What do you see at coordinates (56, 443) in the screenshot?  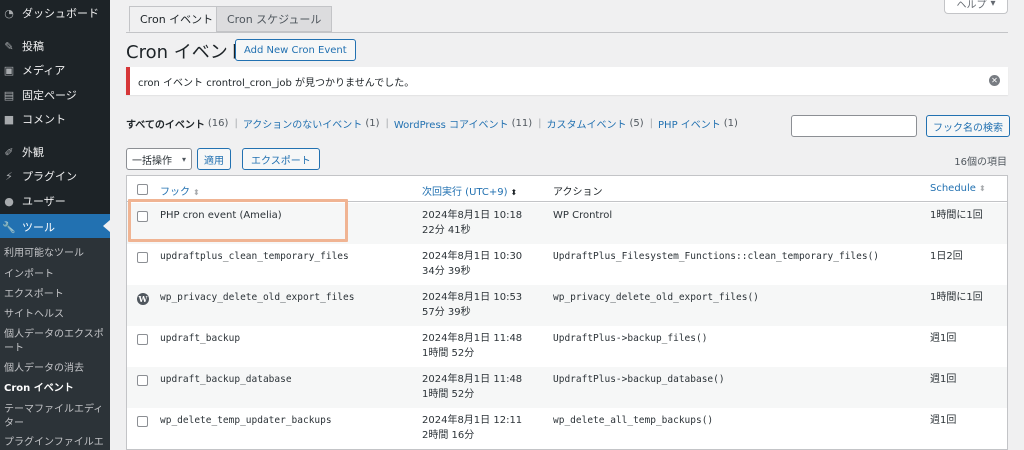 I see `submenu-plugin-file-editor: プラグインファイルエ` at bounding box center [56, 443].